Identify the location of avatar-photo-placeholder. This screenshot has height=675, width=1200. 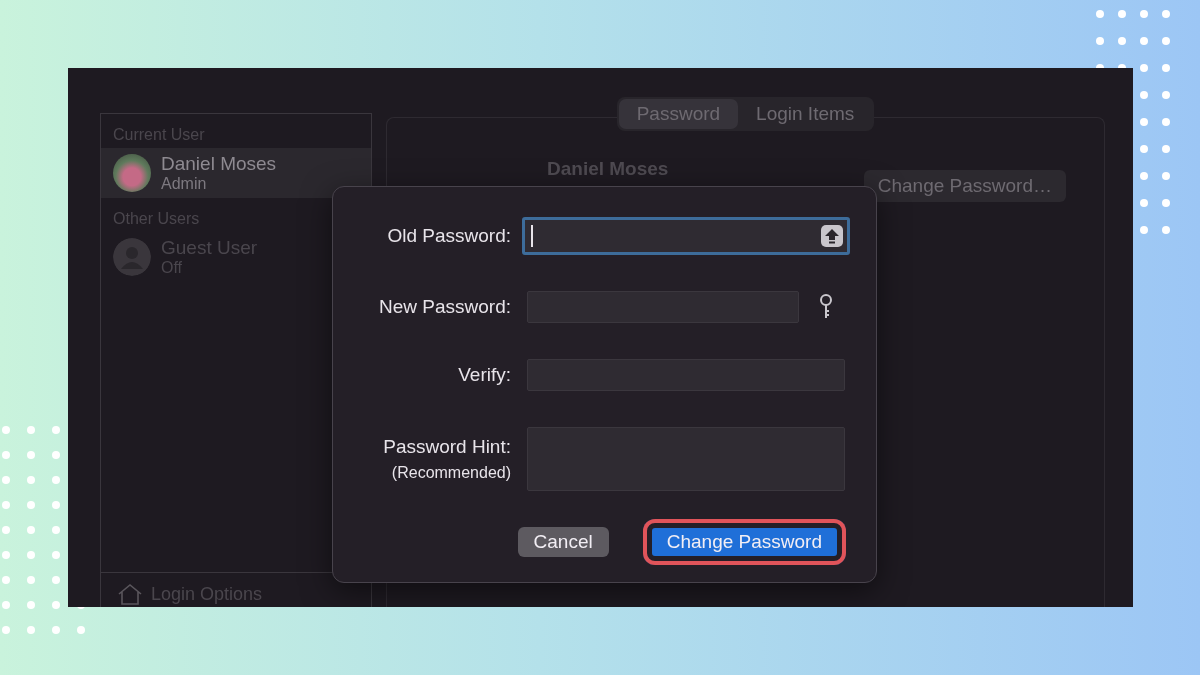
(132, 173).